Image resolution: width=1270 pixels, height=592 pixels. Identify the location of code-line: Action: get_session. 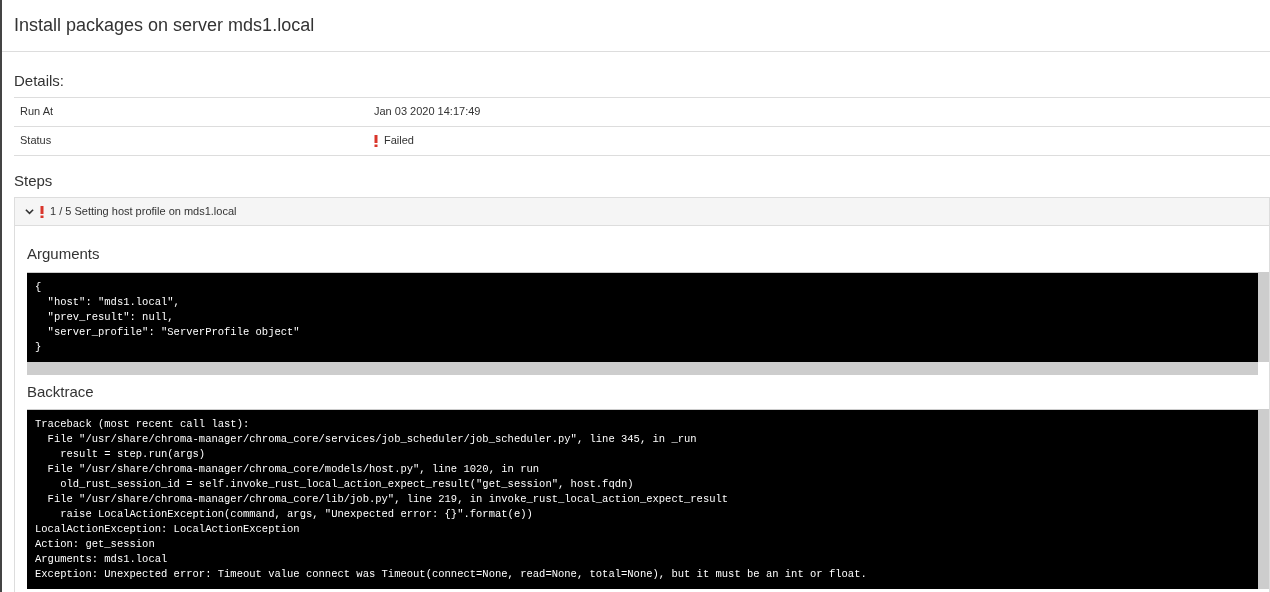
(95, 544).